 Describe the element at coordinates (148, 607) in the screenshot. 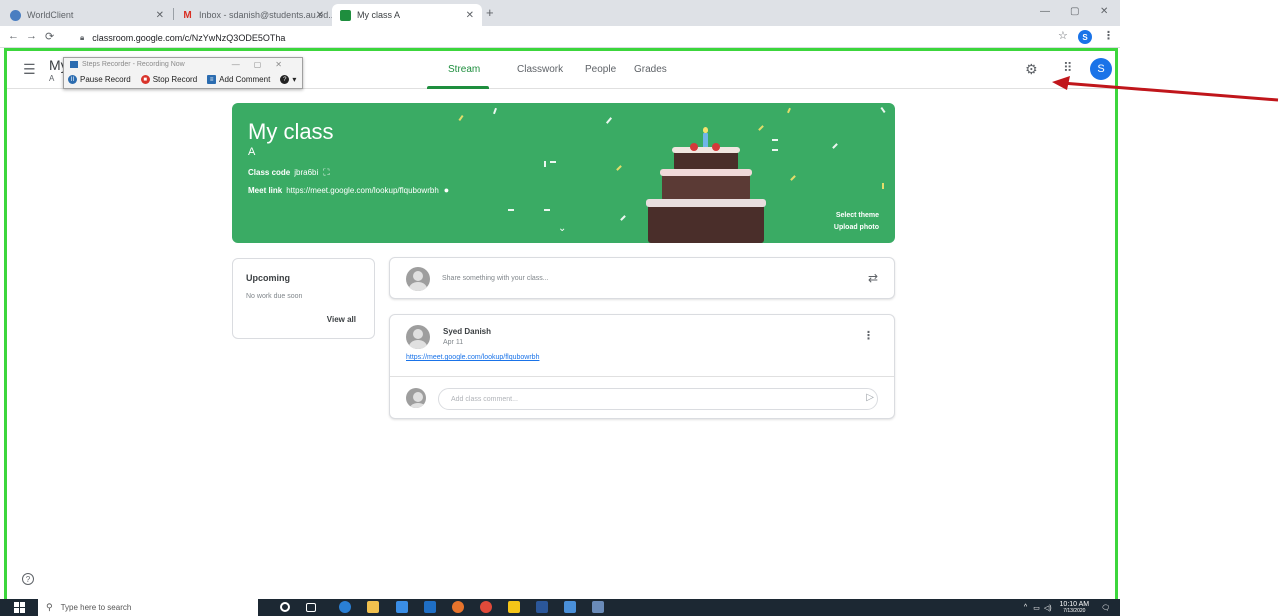

I see `taskbar-search: ⚲ Type here to search` at that location.